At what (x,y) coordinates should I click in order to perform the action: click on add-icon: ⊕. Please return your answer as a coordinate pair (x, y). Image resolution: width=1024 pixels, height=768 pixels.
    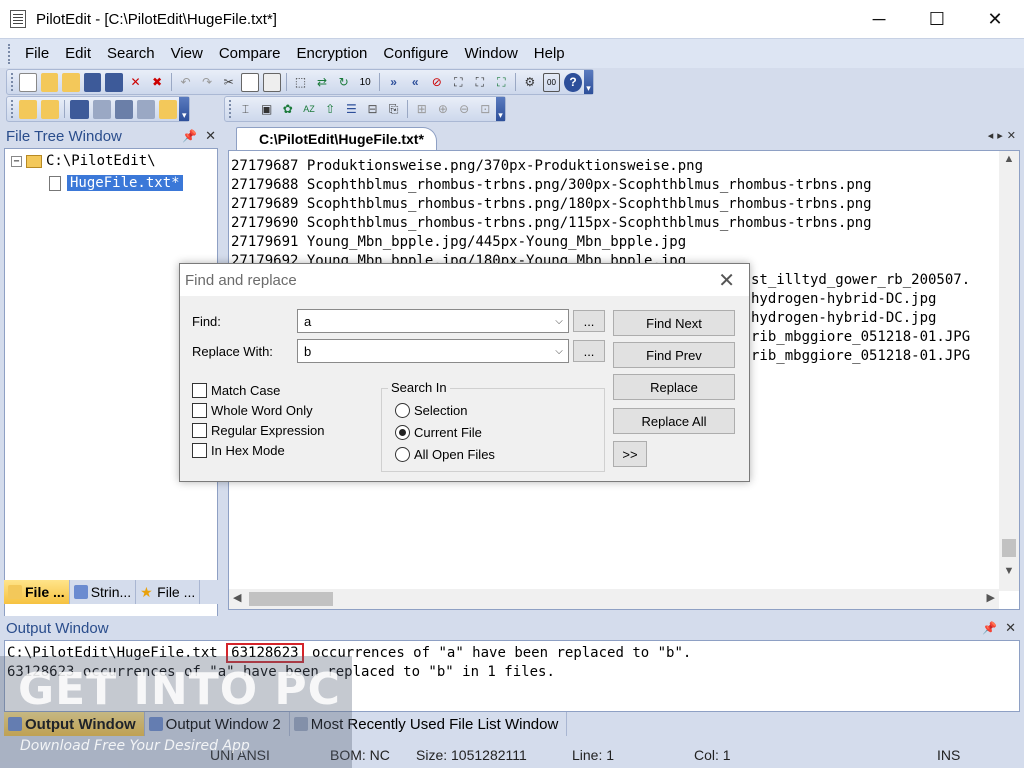
    Looking at the image, I should click on (442, 109).